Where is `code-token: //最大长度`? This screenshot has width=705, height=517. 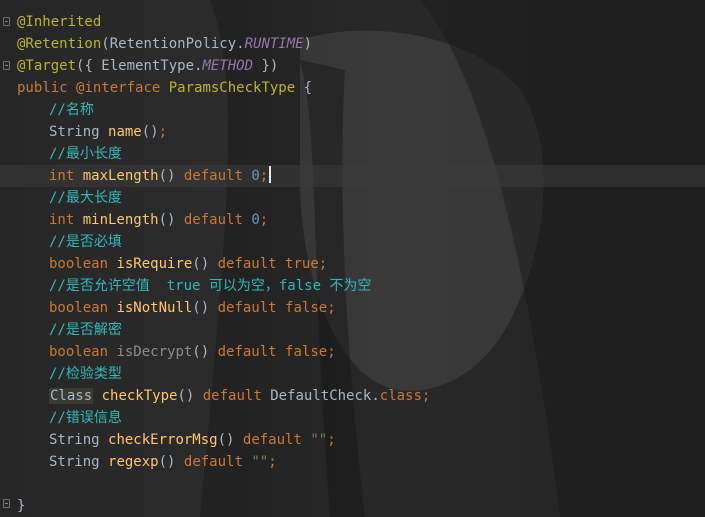 code-token: //最大长度 is located at coordinates (85, 198).